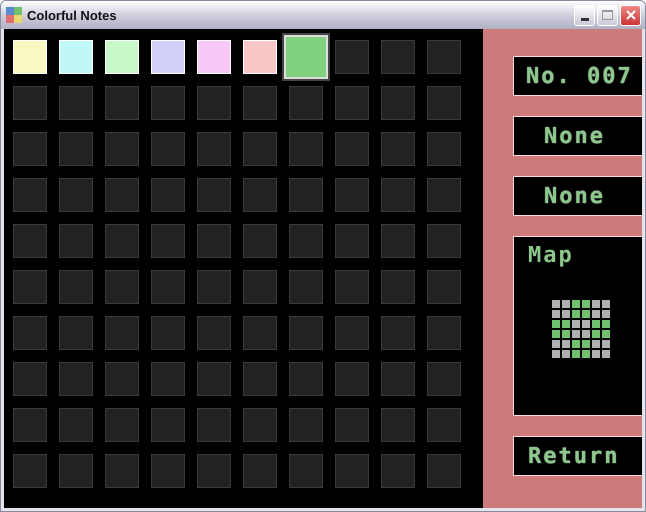  Describe the element at coordinates (584, 15) in the screenshot. I see `minimize-button` at that location.